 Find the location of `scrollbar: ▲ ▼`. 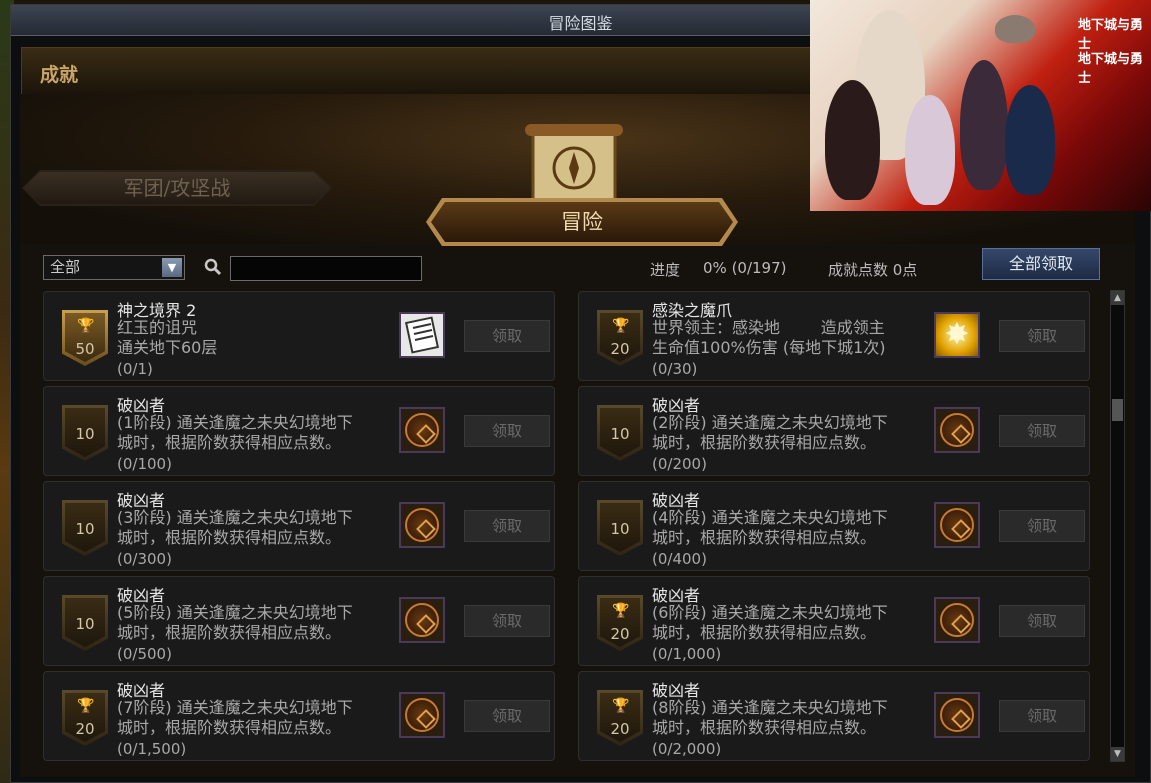

scrollbar: ▲ ▼ is located at coordinates (1117, 526).